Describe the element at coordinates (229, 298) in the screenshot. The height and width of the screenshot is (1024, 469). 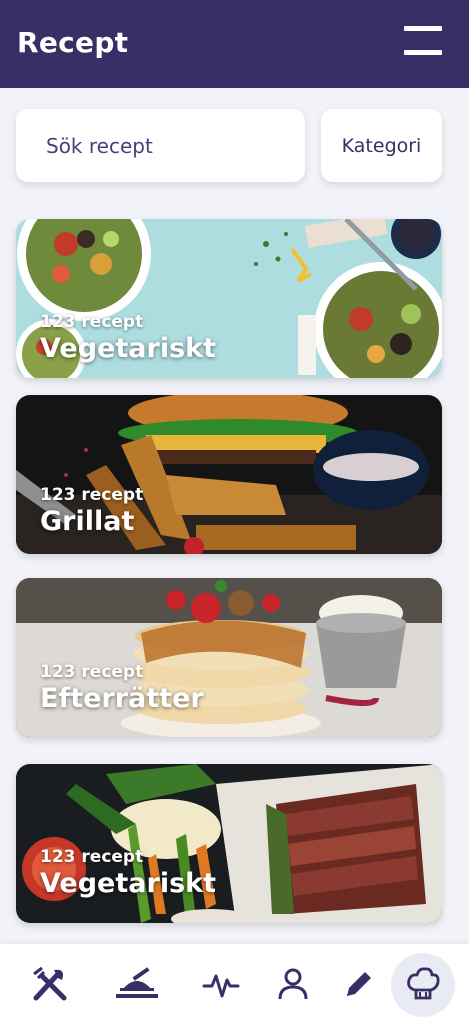
I see `category-card-vegetarian: 123 recept Vegetariskt` at that location.